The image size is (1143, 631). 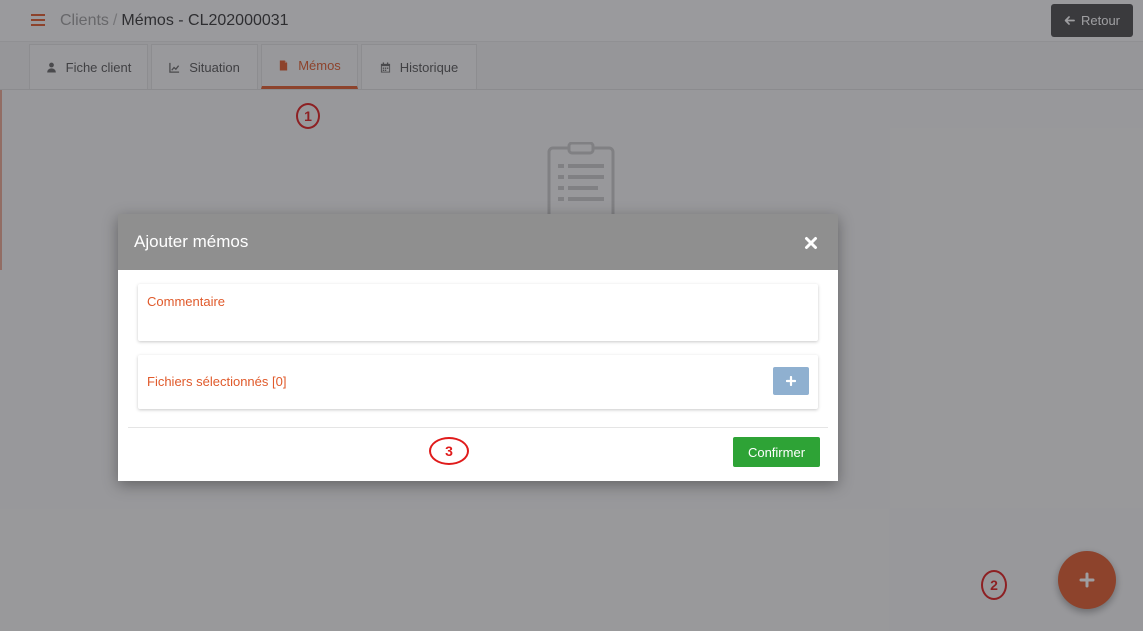 I want to click on close-icon, so click(x=811, y=243).